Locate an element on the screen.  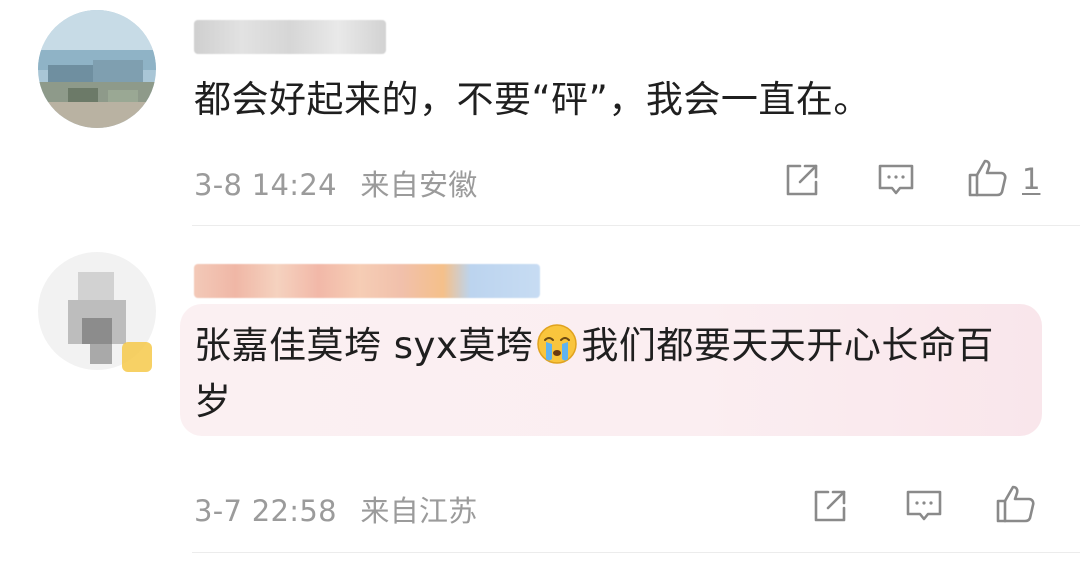
commenter-avatar is located at coordinates (97, 69).